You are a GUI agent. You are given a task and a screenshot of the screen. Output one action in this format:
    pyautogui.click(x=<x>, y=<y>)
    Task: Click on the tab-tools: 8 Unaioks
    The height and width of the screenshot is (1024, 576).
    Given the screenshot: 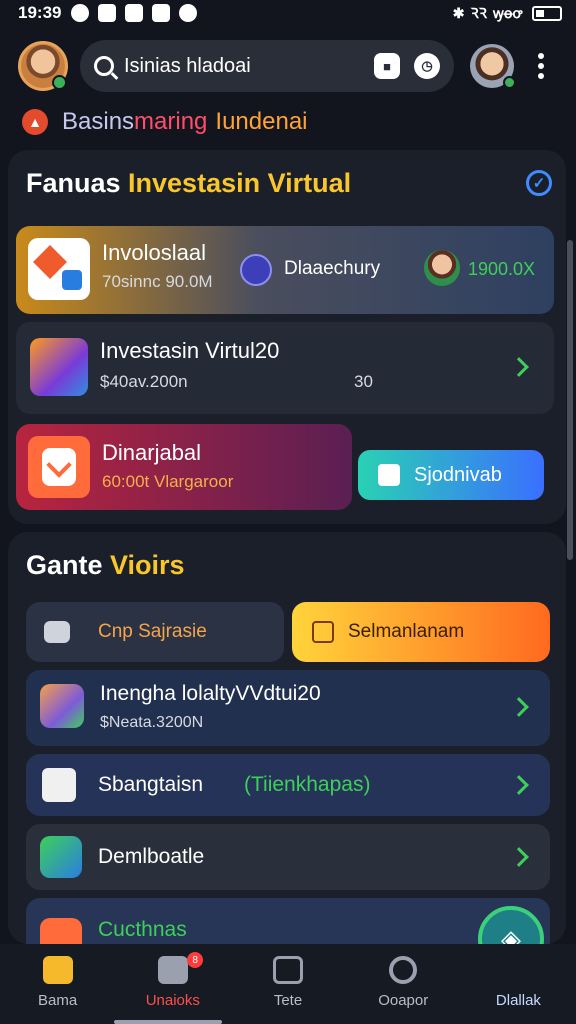 What is the action you would take?
    pyautogui.click(x=172, y=984)
    